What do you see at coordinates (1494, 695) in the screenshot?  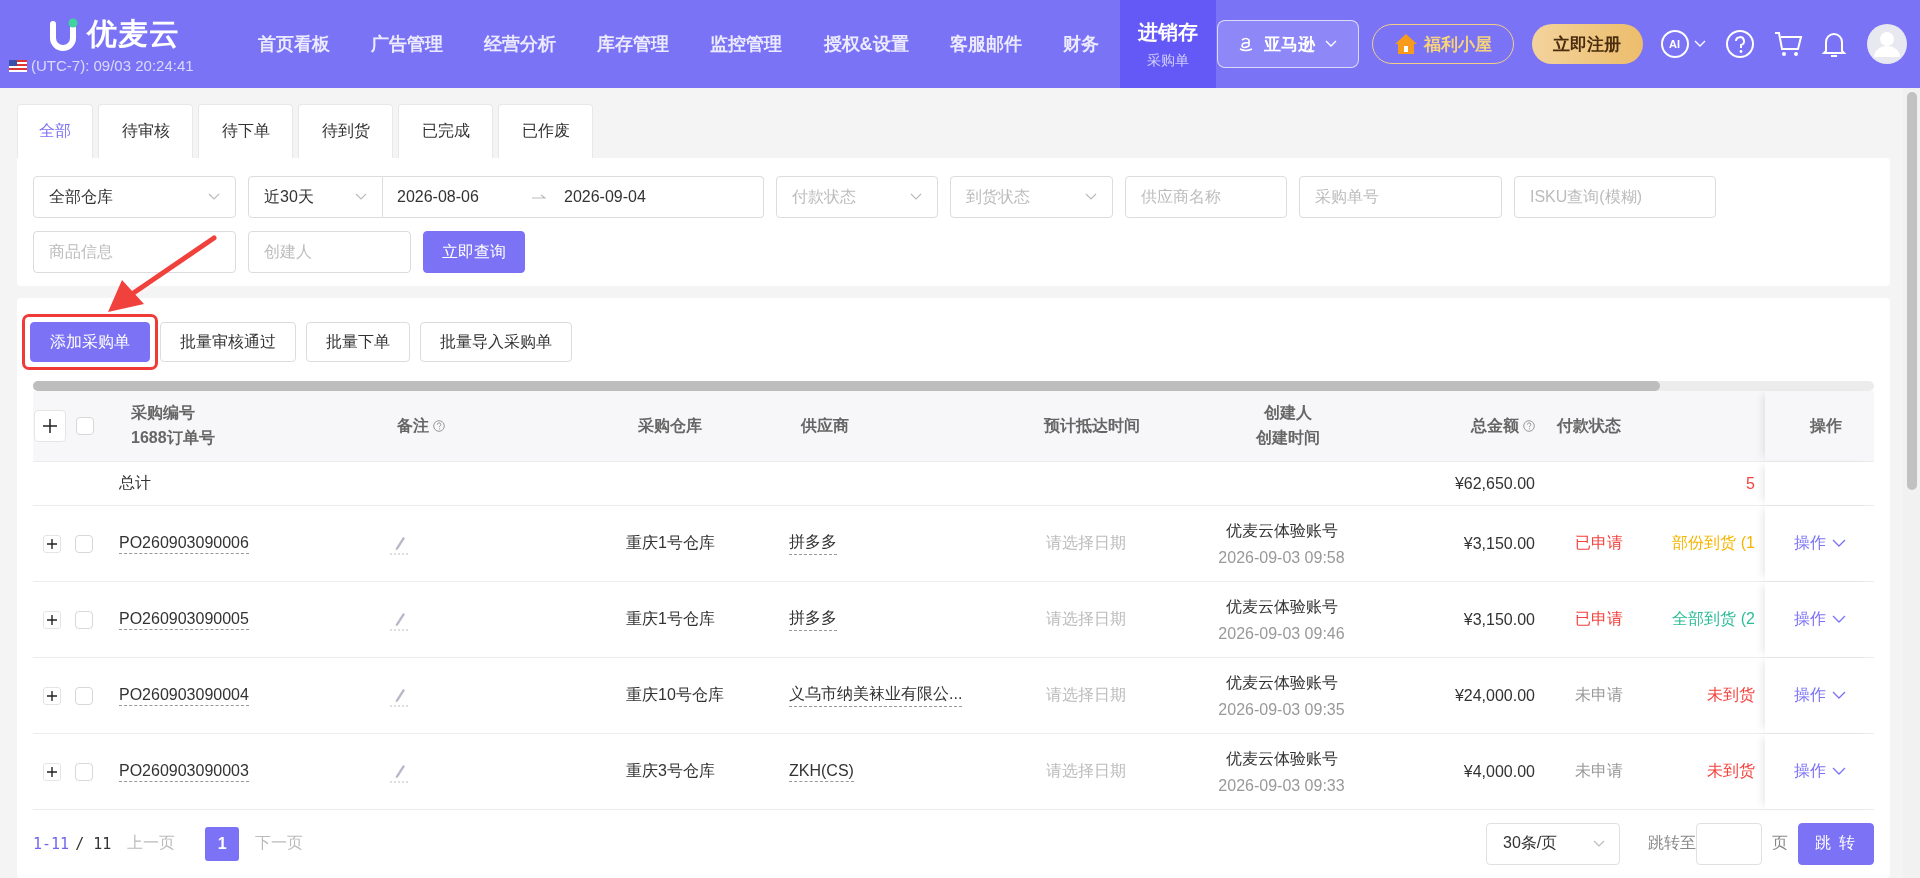 I see `table-cell: ¥24,000.00` at bounding box center [1494, 695].